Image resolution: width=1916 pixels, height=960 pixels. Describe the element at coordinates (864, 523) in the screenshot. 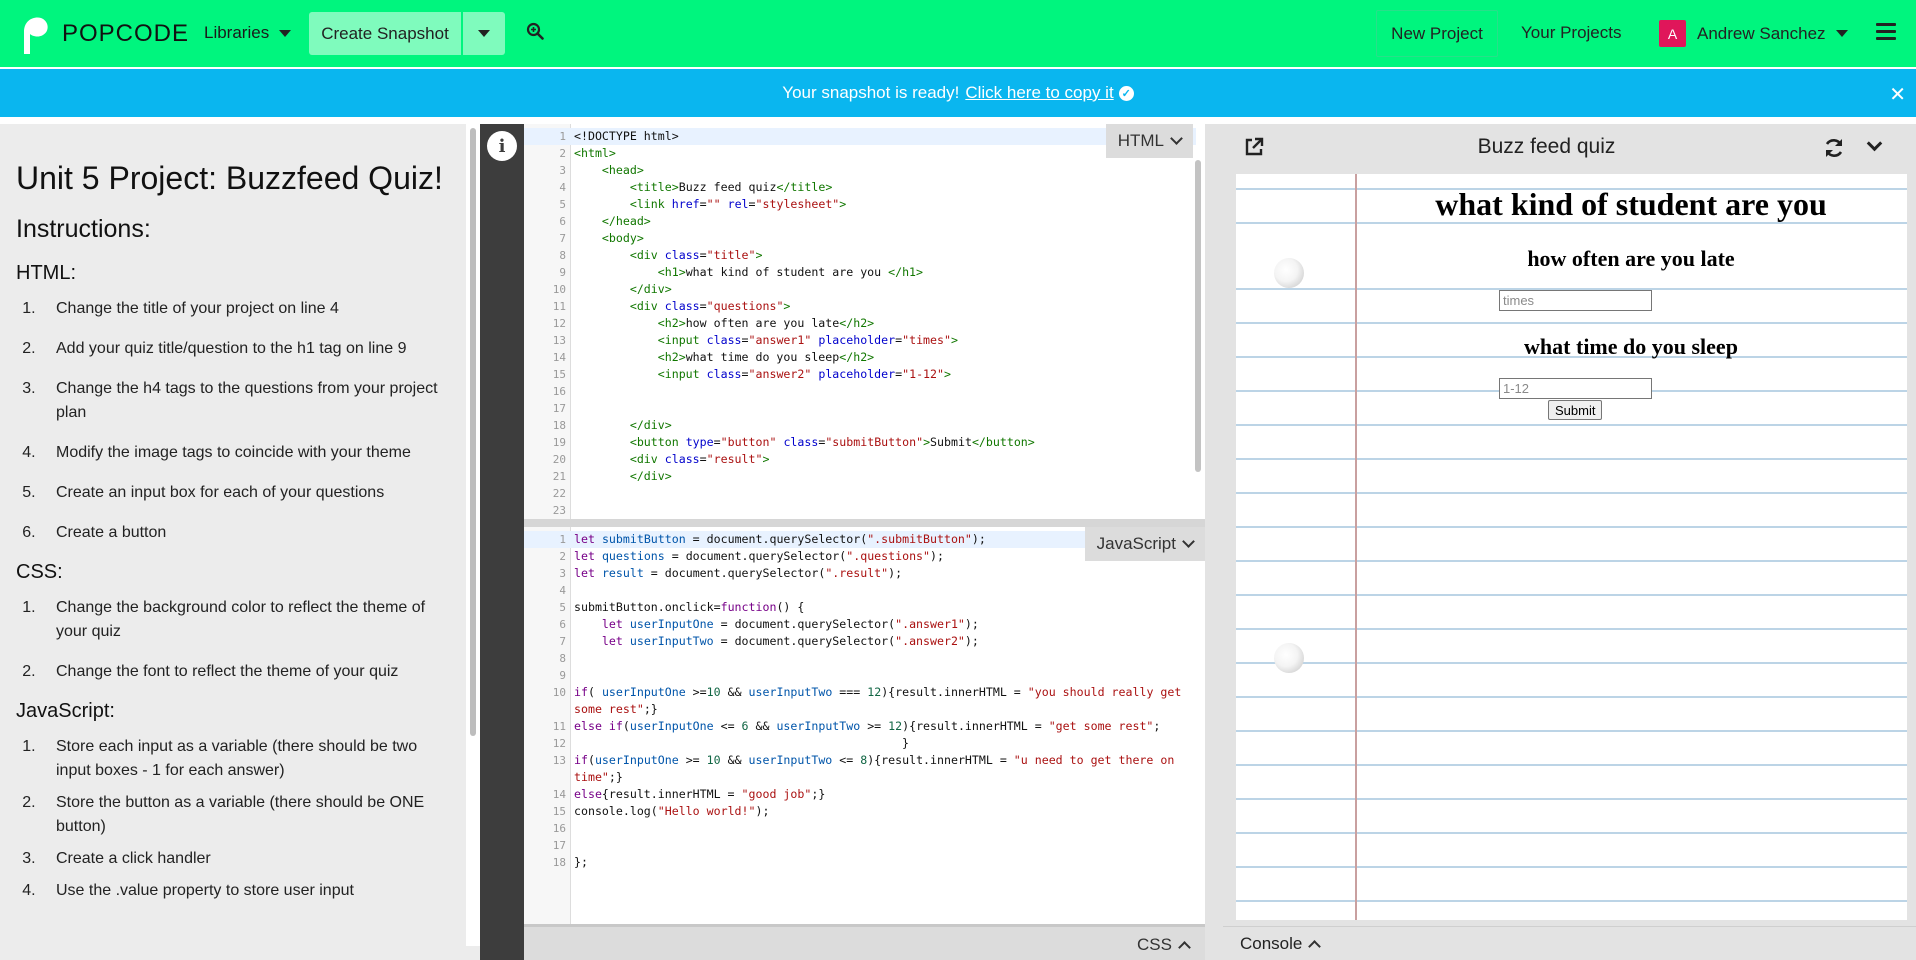

I see `editor-split-handle` at that location.